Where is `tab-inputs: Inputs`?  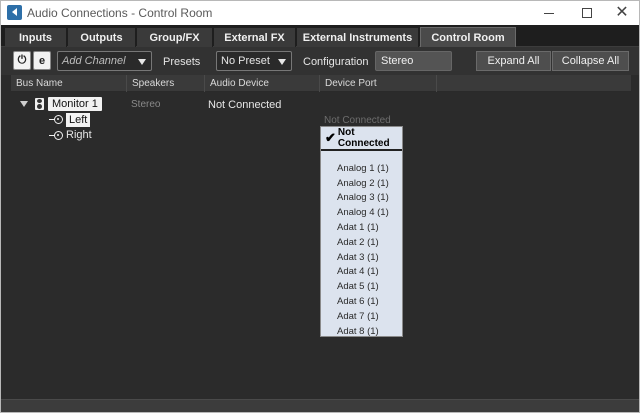
tab-inputs: Inputs is located at coordinates (36, 37).